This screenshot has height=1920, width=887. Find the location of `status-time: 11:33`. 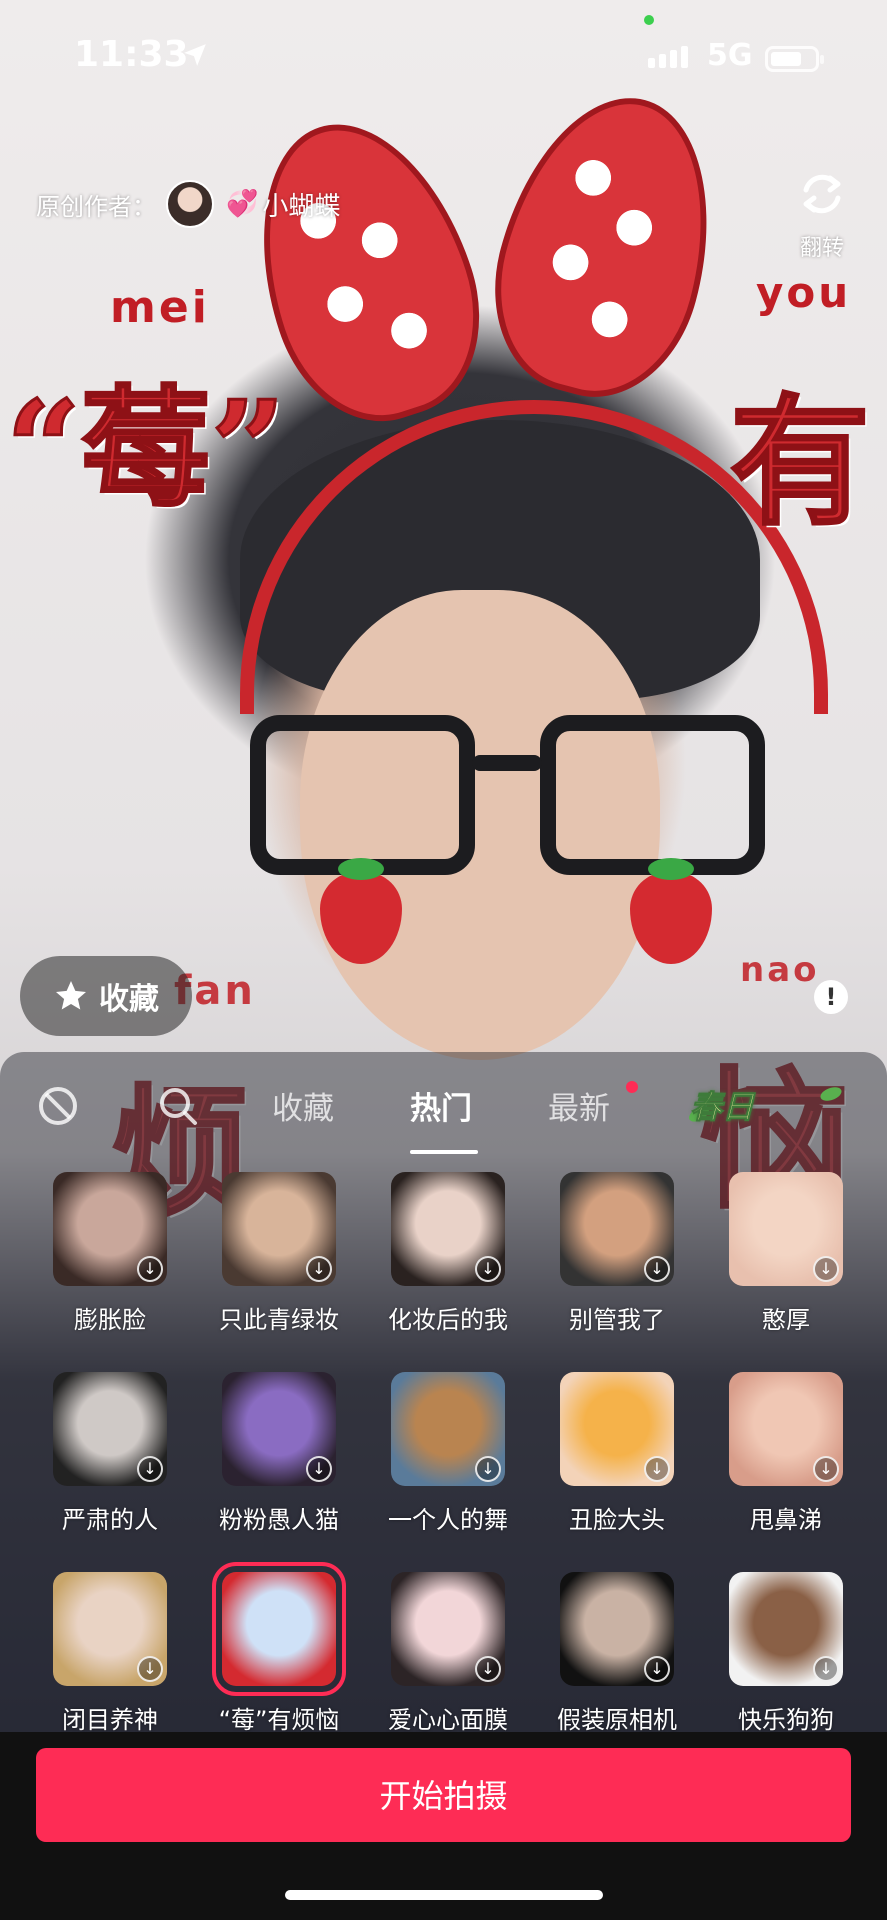

status-time: 11:33 is located at coordinates (131, 54).